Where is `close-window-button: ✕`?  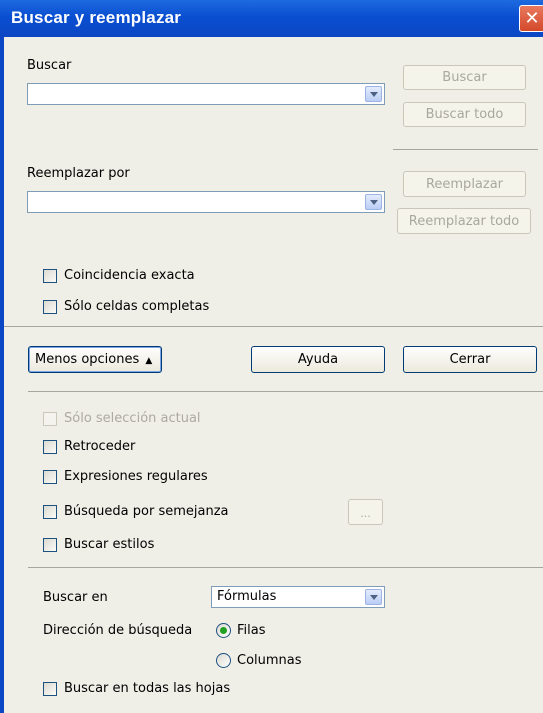
close-window-button: ✕ is located at coordinates (531, 18).